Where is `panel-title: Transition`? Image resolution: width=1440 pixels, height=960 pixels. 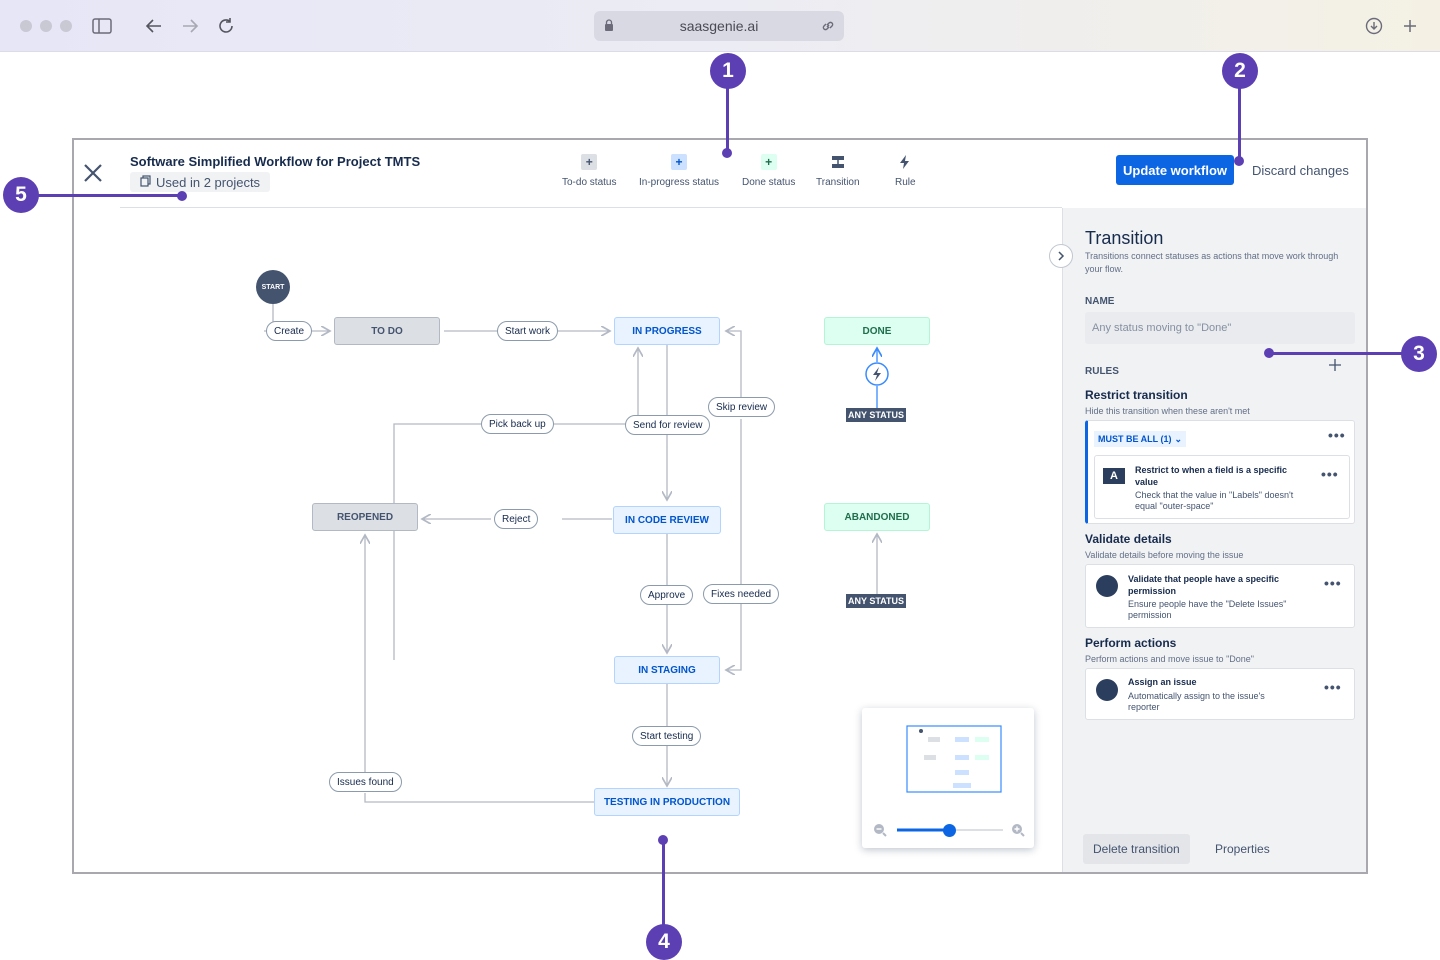 panel-title: Transition is located at coordinates (1124, 238).